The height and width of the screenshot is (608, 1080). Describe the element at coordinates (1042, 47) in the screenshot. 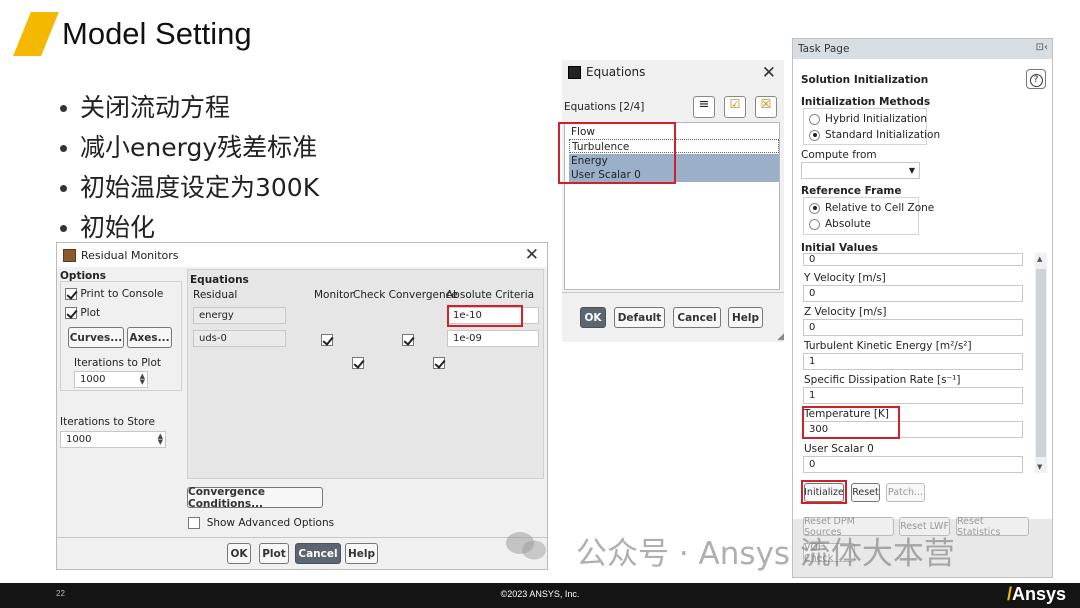

I see `panel-controls-icon: ⊡‹` at that location.